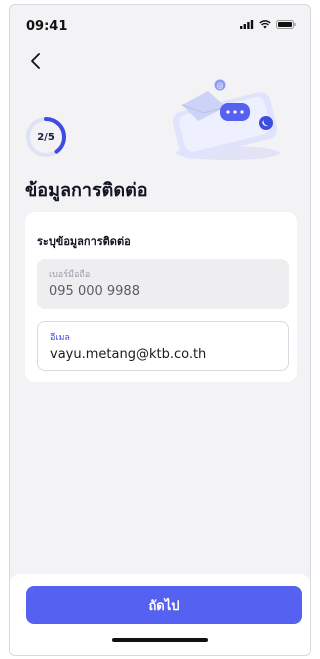 Image resolution: width=320 pixels, height=659 pixels. I want to click on phone-label: เบอร์มือถือ, so click(70, 275).